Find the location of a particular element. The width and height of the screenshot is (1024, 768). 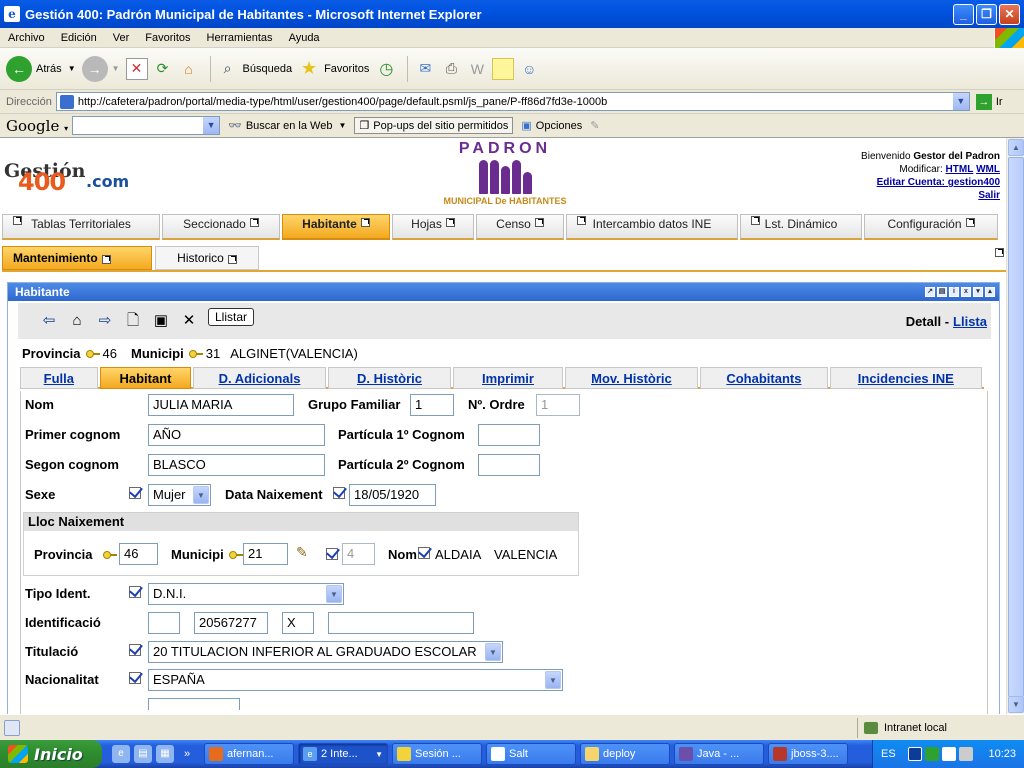

portlet-print-icon: ▤ is located at coordinates (942, 292).